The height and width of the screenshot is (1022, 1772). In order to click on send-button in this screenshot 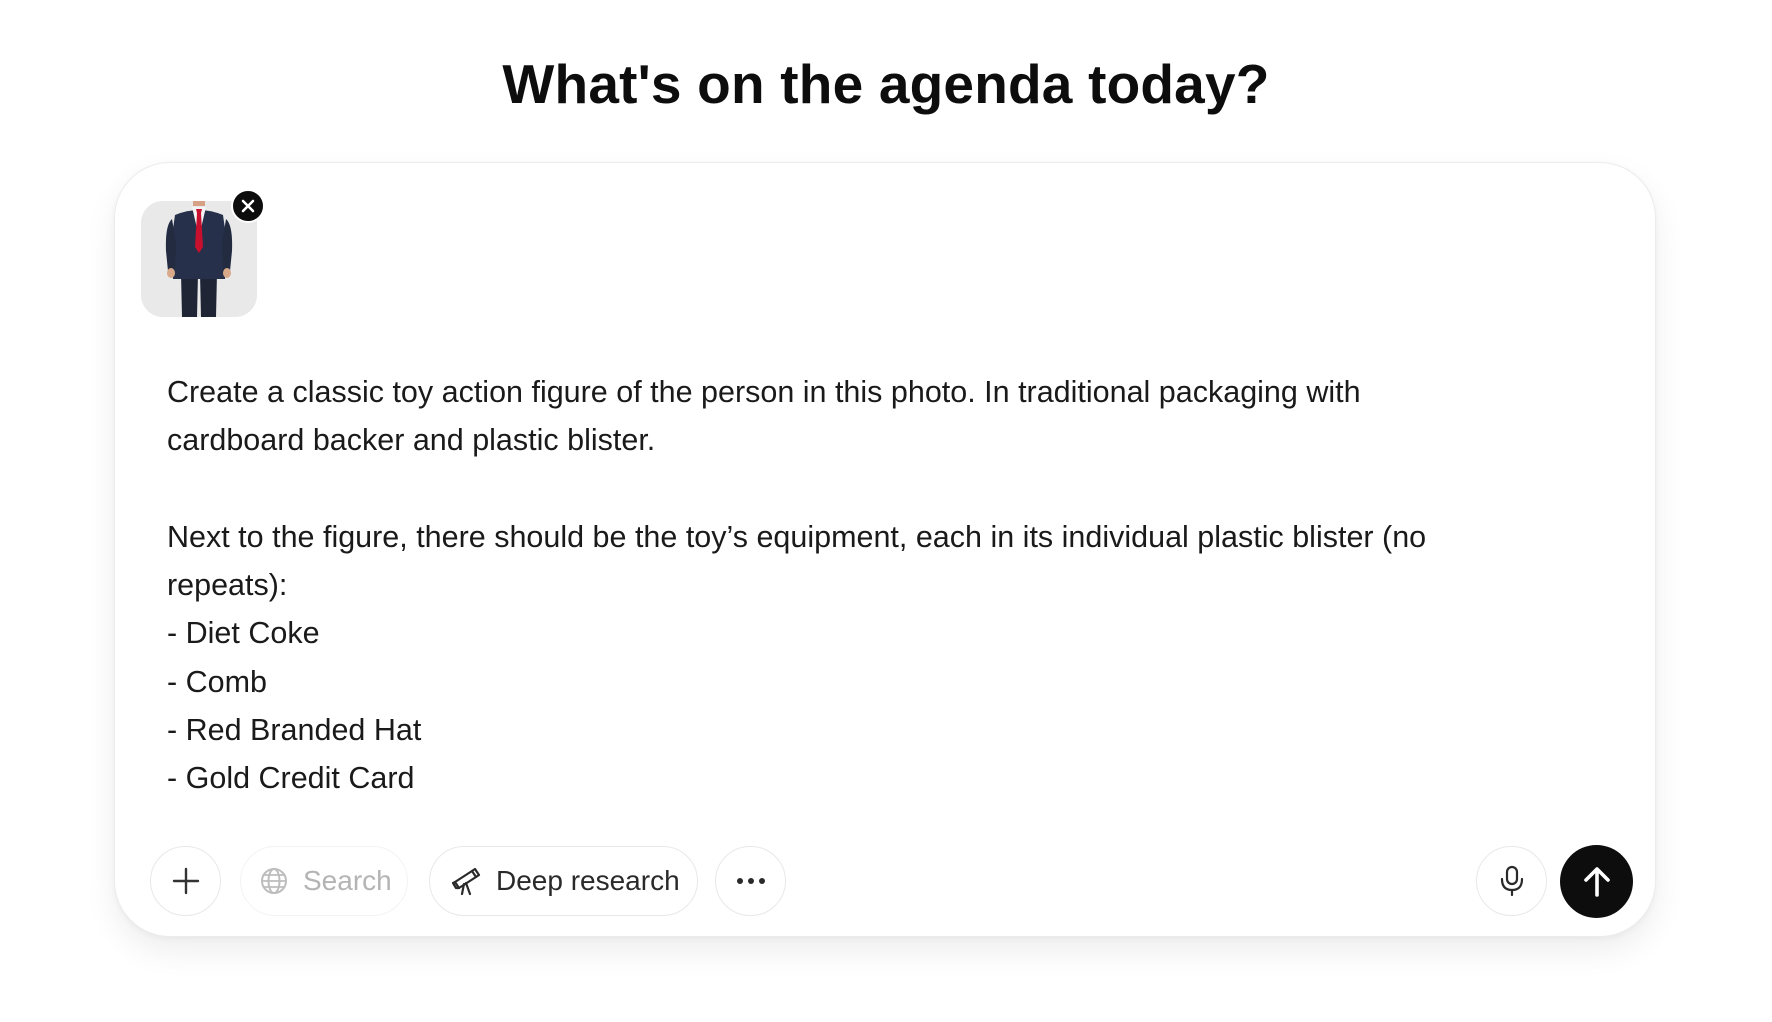, I will do `click(1596, 881)`.